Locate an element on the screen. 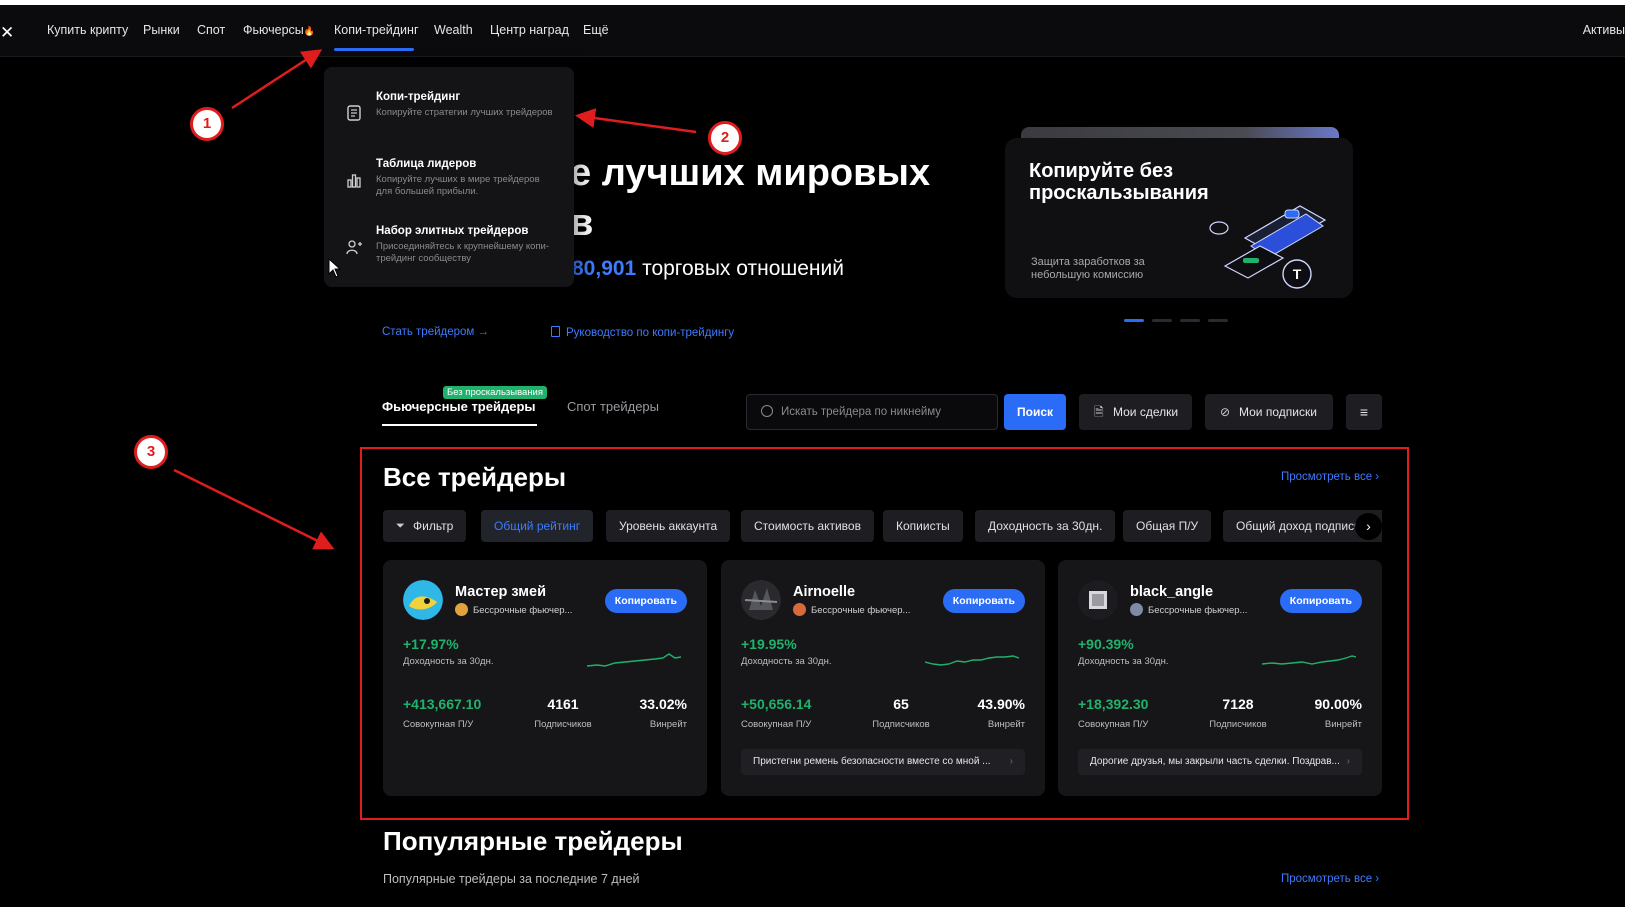  my-deals-button: 🗎 Мои сделки is located at coordinates (1135, 412).